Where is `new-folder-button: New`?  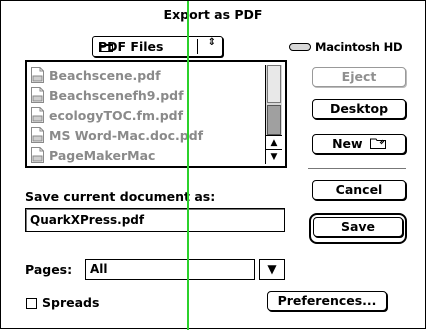 new-folder-button: New is located at coordinates (359, 144).